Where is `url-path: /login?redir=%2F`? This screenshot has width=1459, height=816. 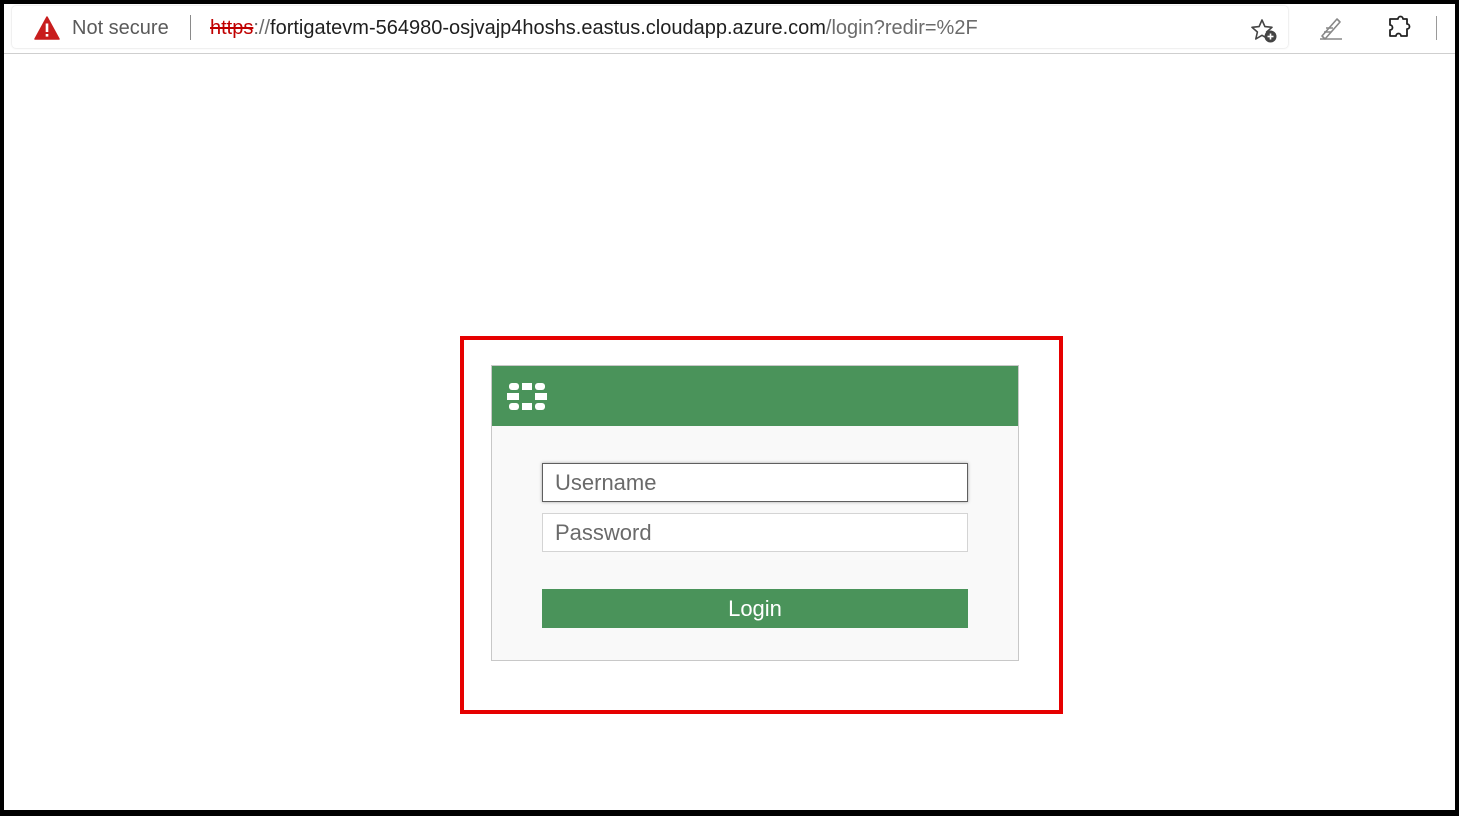
url-path: /login?redir=%2F is located at coordinates (901, 28).